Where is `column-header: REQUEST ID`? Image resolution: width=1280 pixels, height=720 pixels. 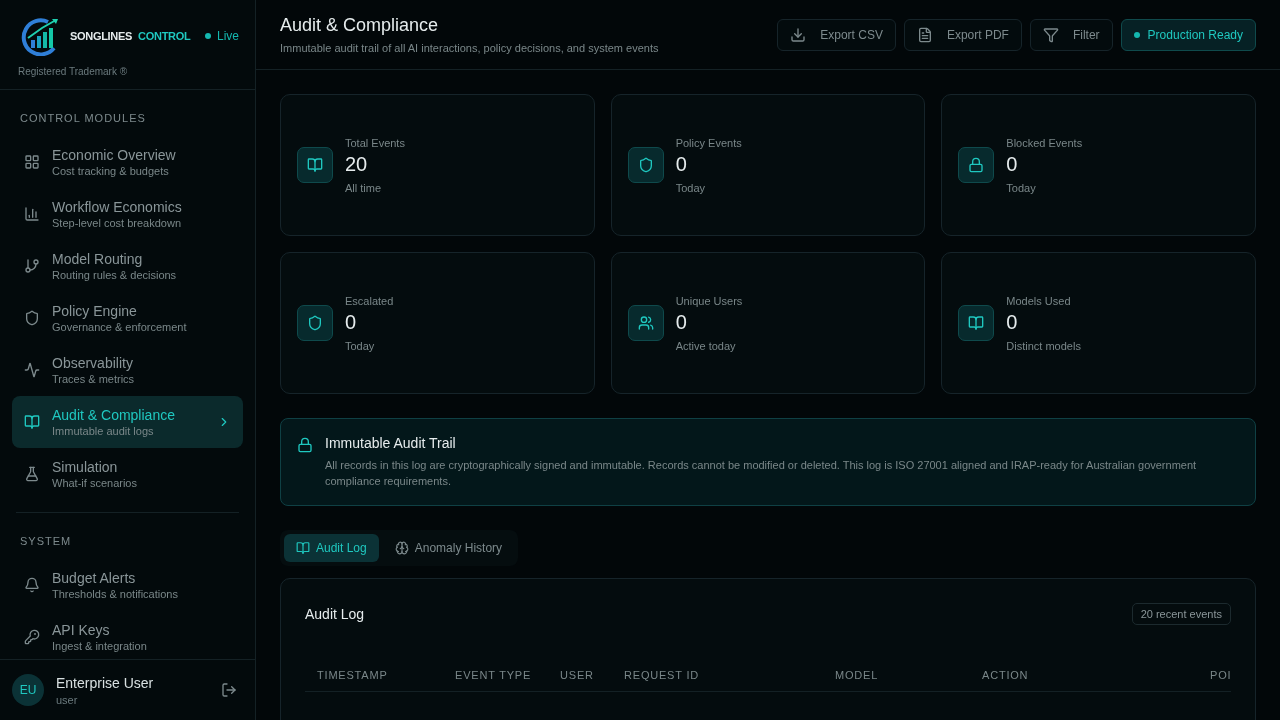
column-header: REQUEST ID is located at coordinates (662, 675).